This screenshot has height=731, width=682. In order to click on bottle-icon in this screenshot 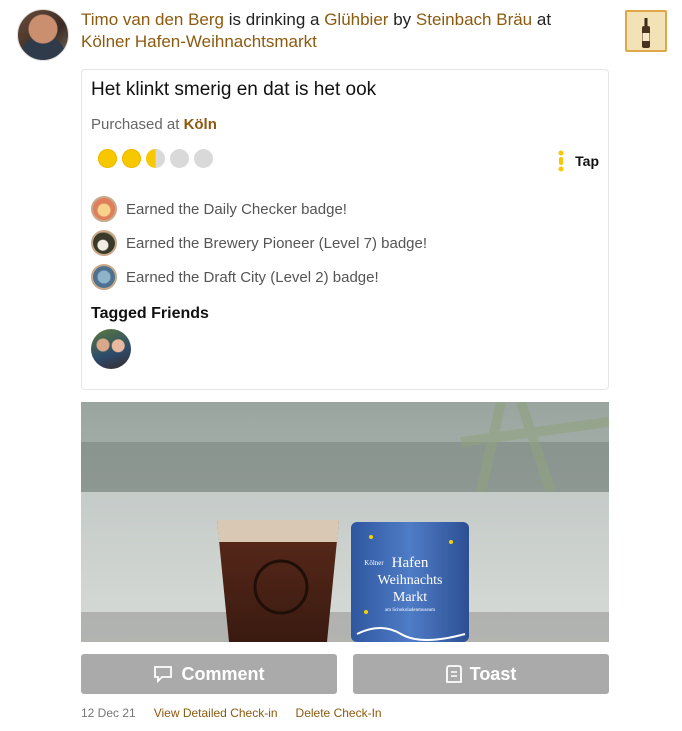, I will do `click(646, 33)`.